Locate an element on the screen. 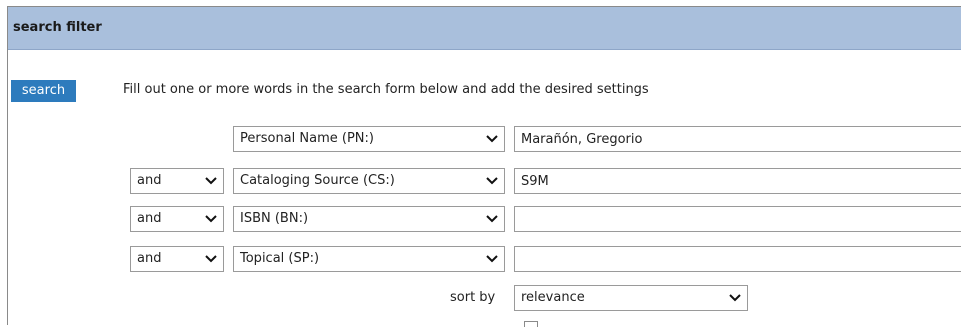 The width and height of the screenshot is (961, 327). field-select-value: Cataloging Source (CS:) is located at coordinates (317, 180).